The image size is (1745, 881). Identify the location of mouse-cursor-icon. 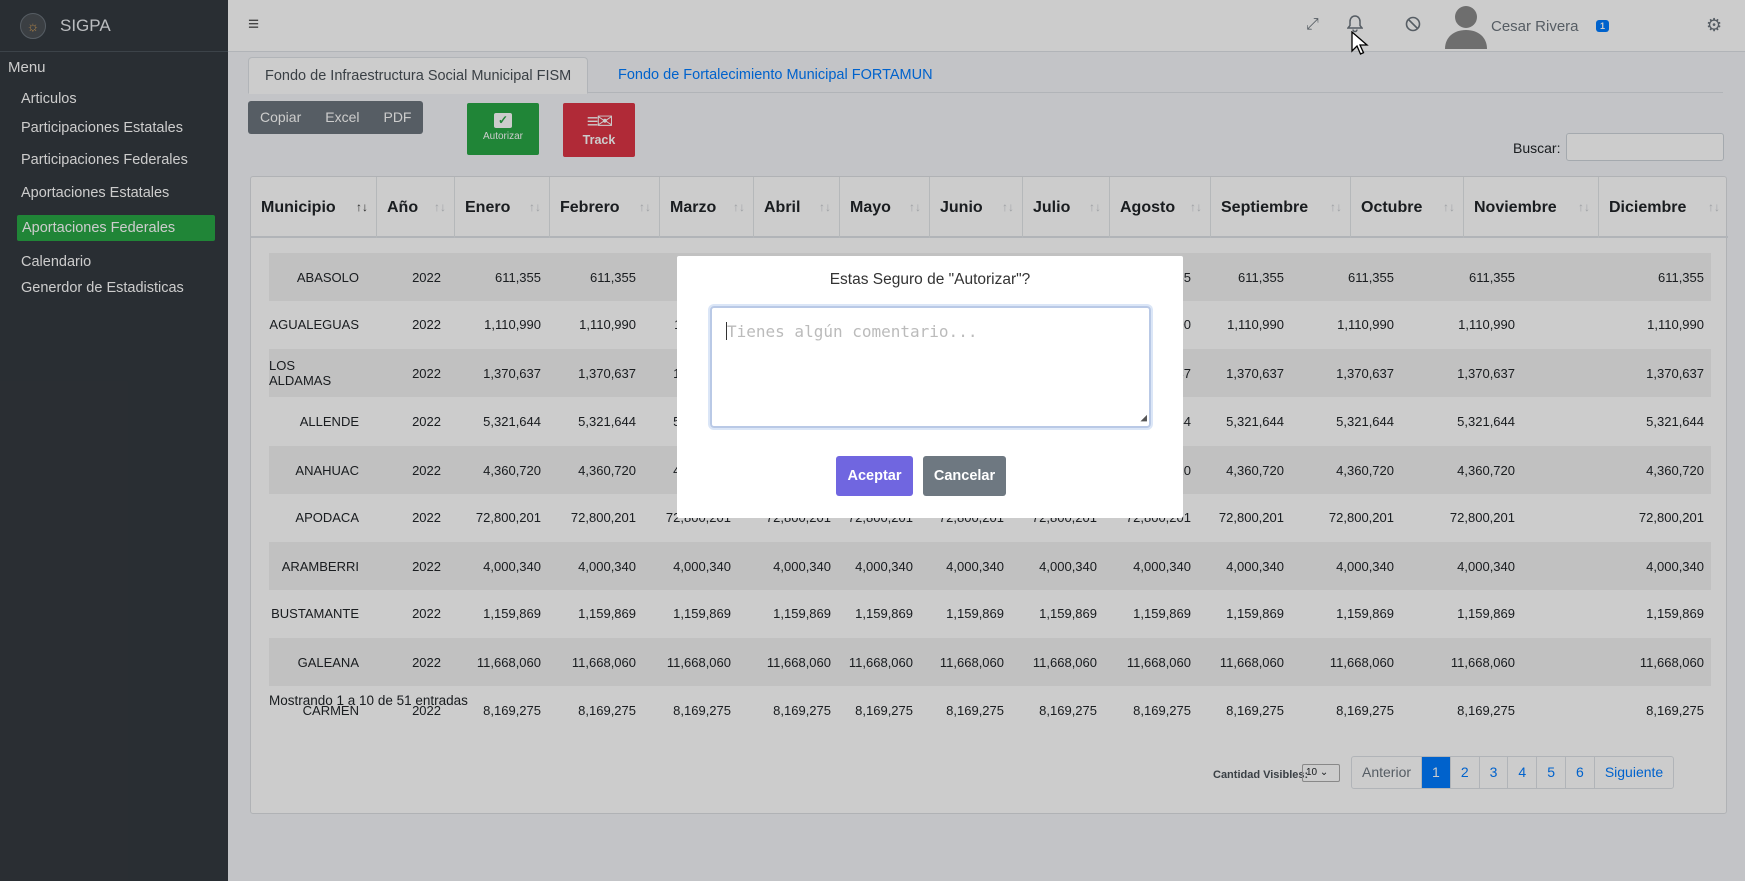
(1360, 43).